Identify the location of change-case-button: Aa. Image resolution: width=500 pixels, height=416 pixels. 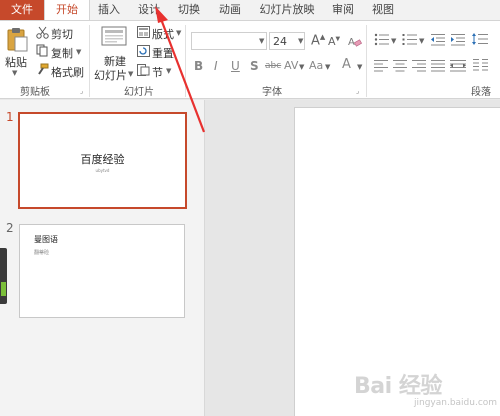
(316, 65).